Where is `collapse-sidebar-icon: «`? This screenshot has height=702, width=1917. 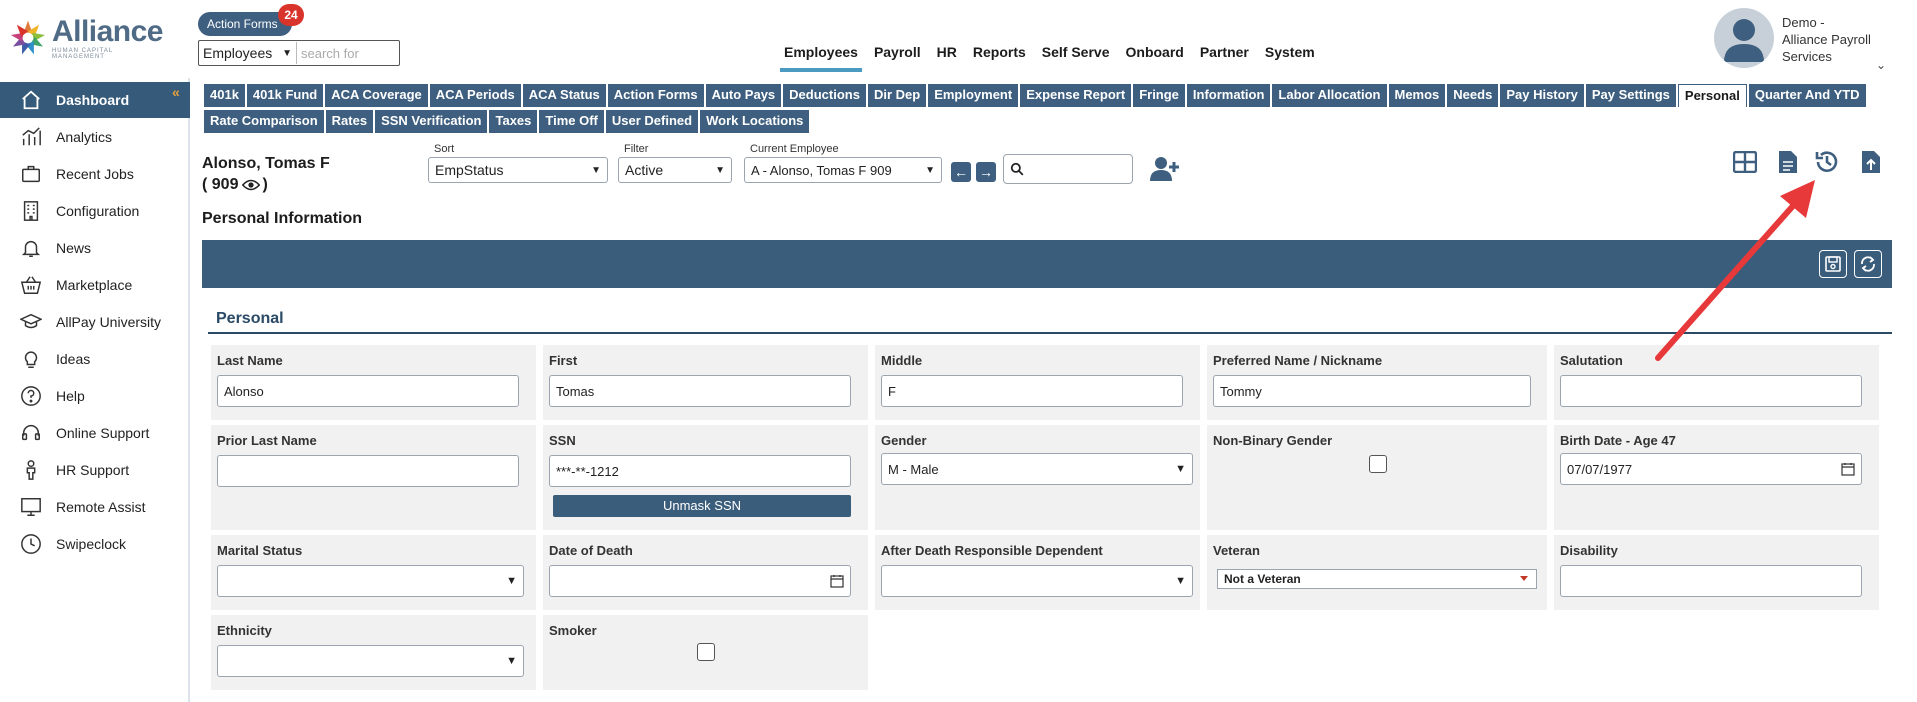
collapse-sidebar-icon: « is located at coordinates (176, 92).